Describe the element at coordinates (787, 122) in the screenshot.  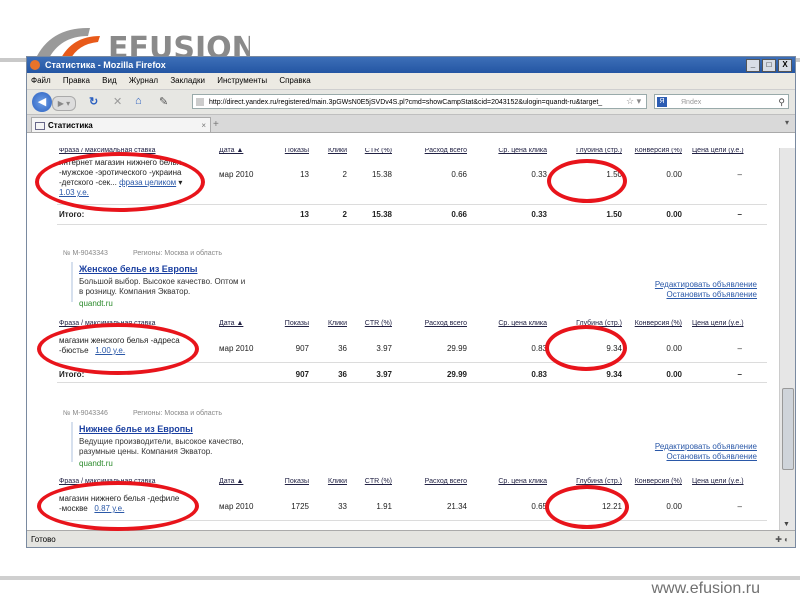
I see `tab-list-icon: ▾` at that location.